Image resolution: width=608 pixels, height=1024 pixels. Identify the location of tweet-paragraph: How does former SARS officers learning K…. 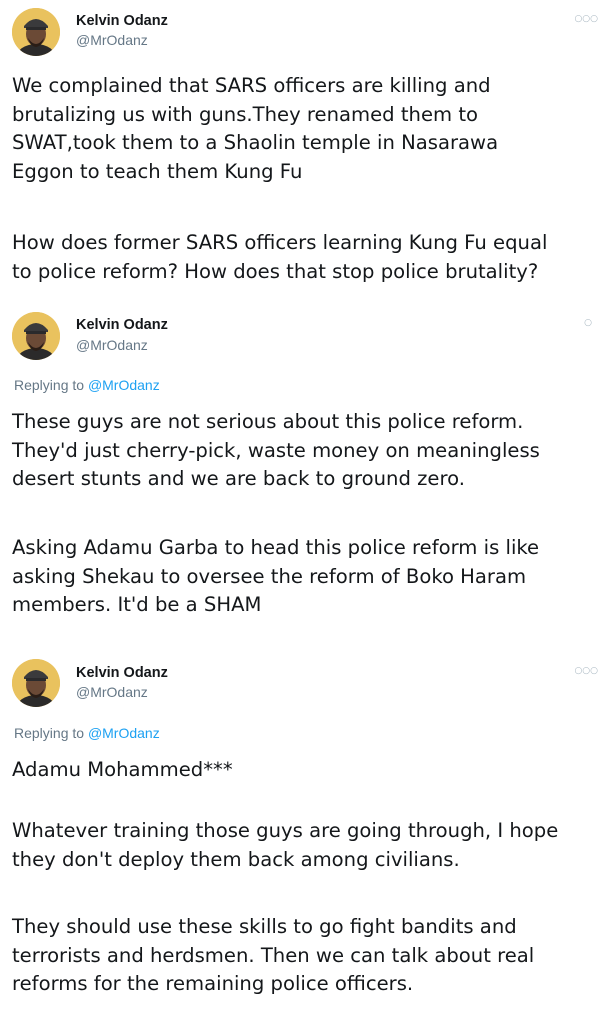
(280, 257).